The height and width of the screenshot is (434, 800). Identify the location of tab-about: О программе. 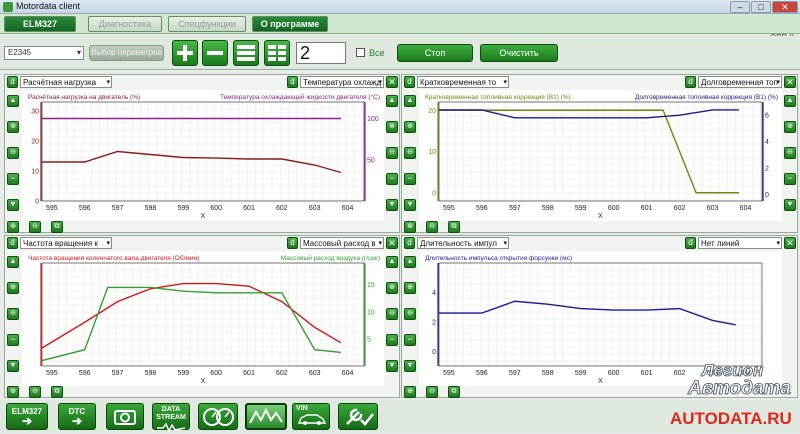
(290, 24).